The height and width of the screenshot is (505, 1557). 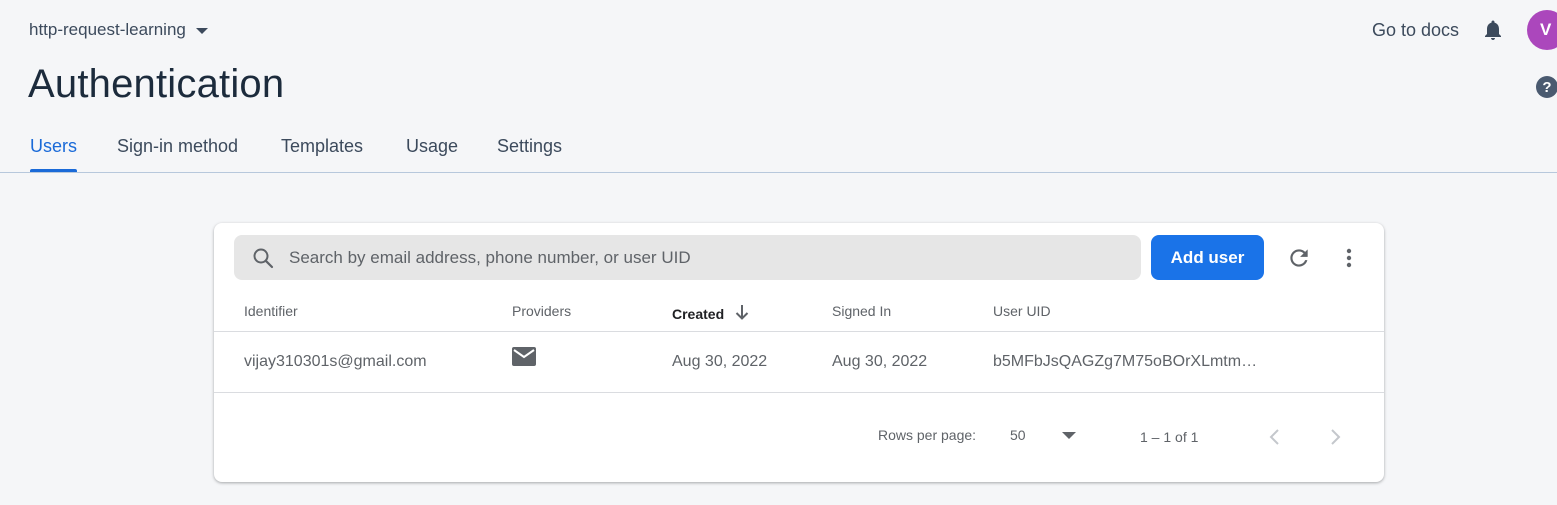 I want to click on help-icon: ?, so click(x=1546, y=87).